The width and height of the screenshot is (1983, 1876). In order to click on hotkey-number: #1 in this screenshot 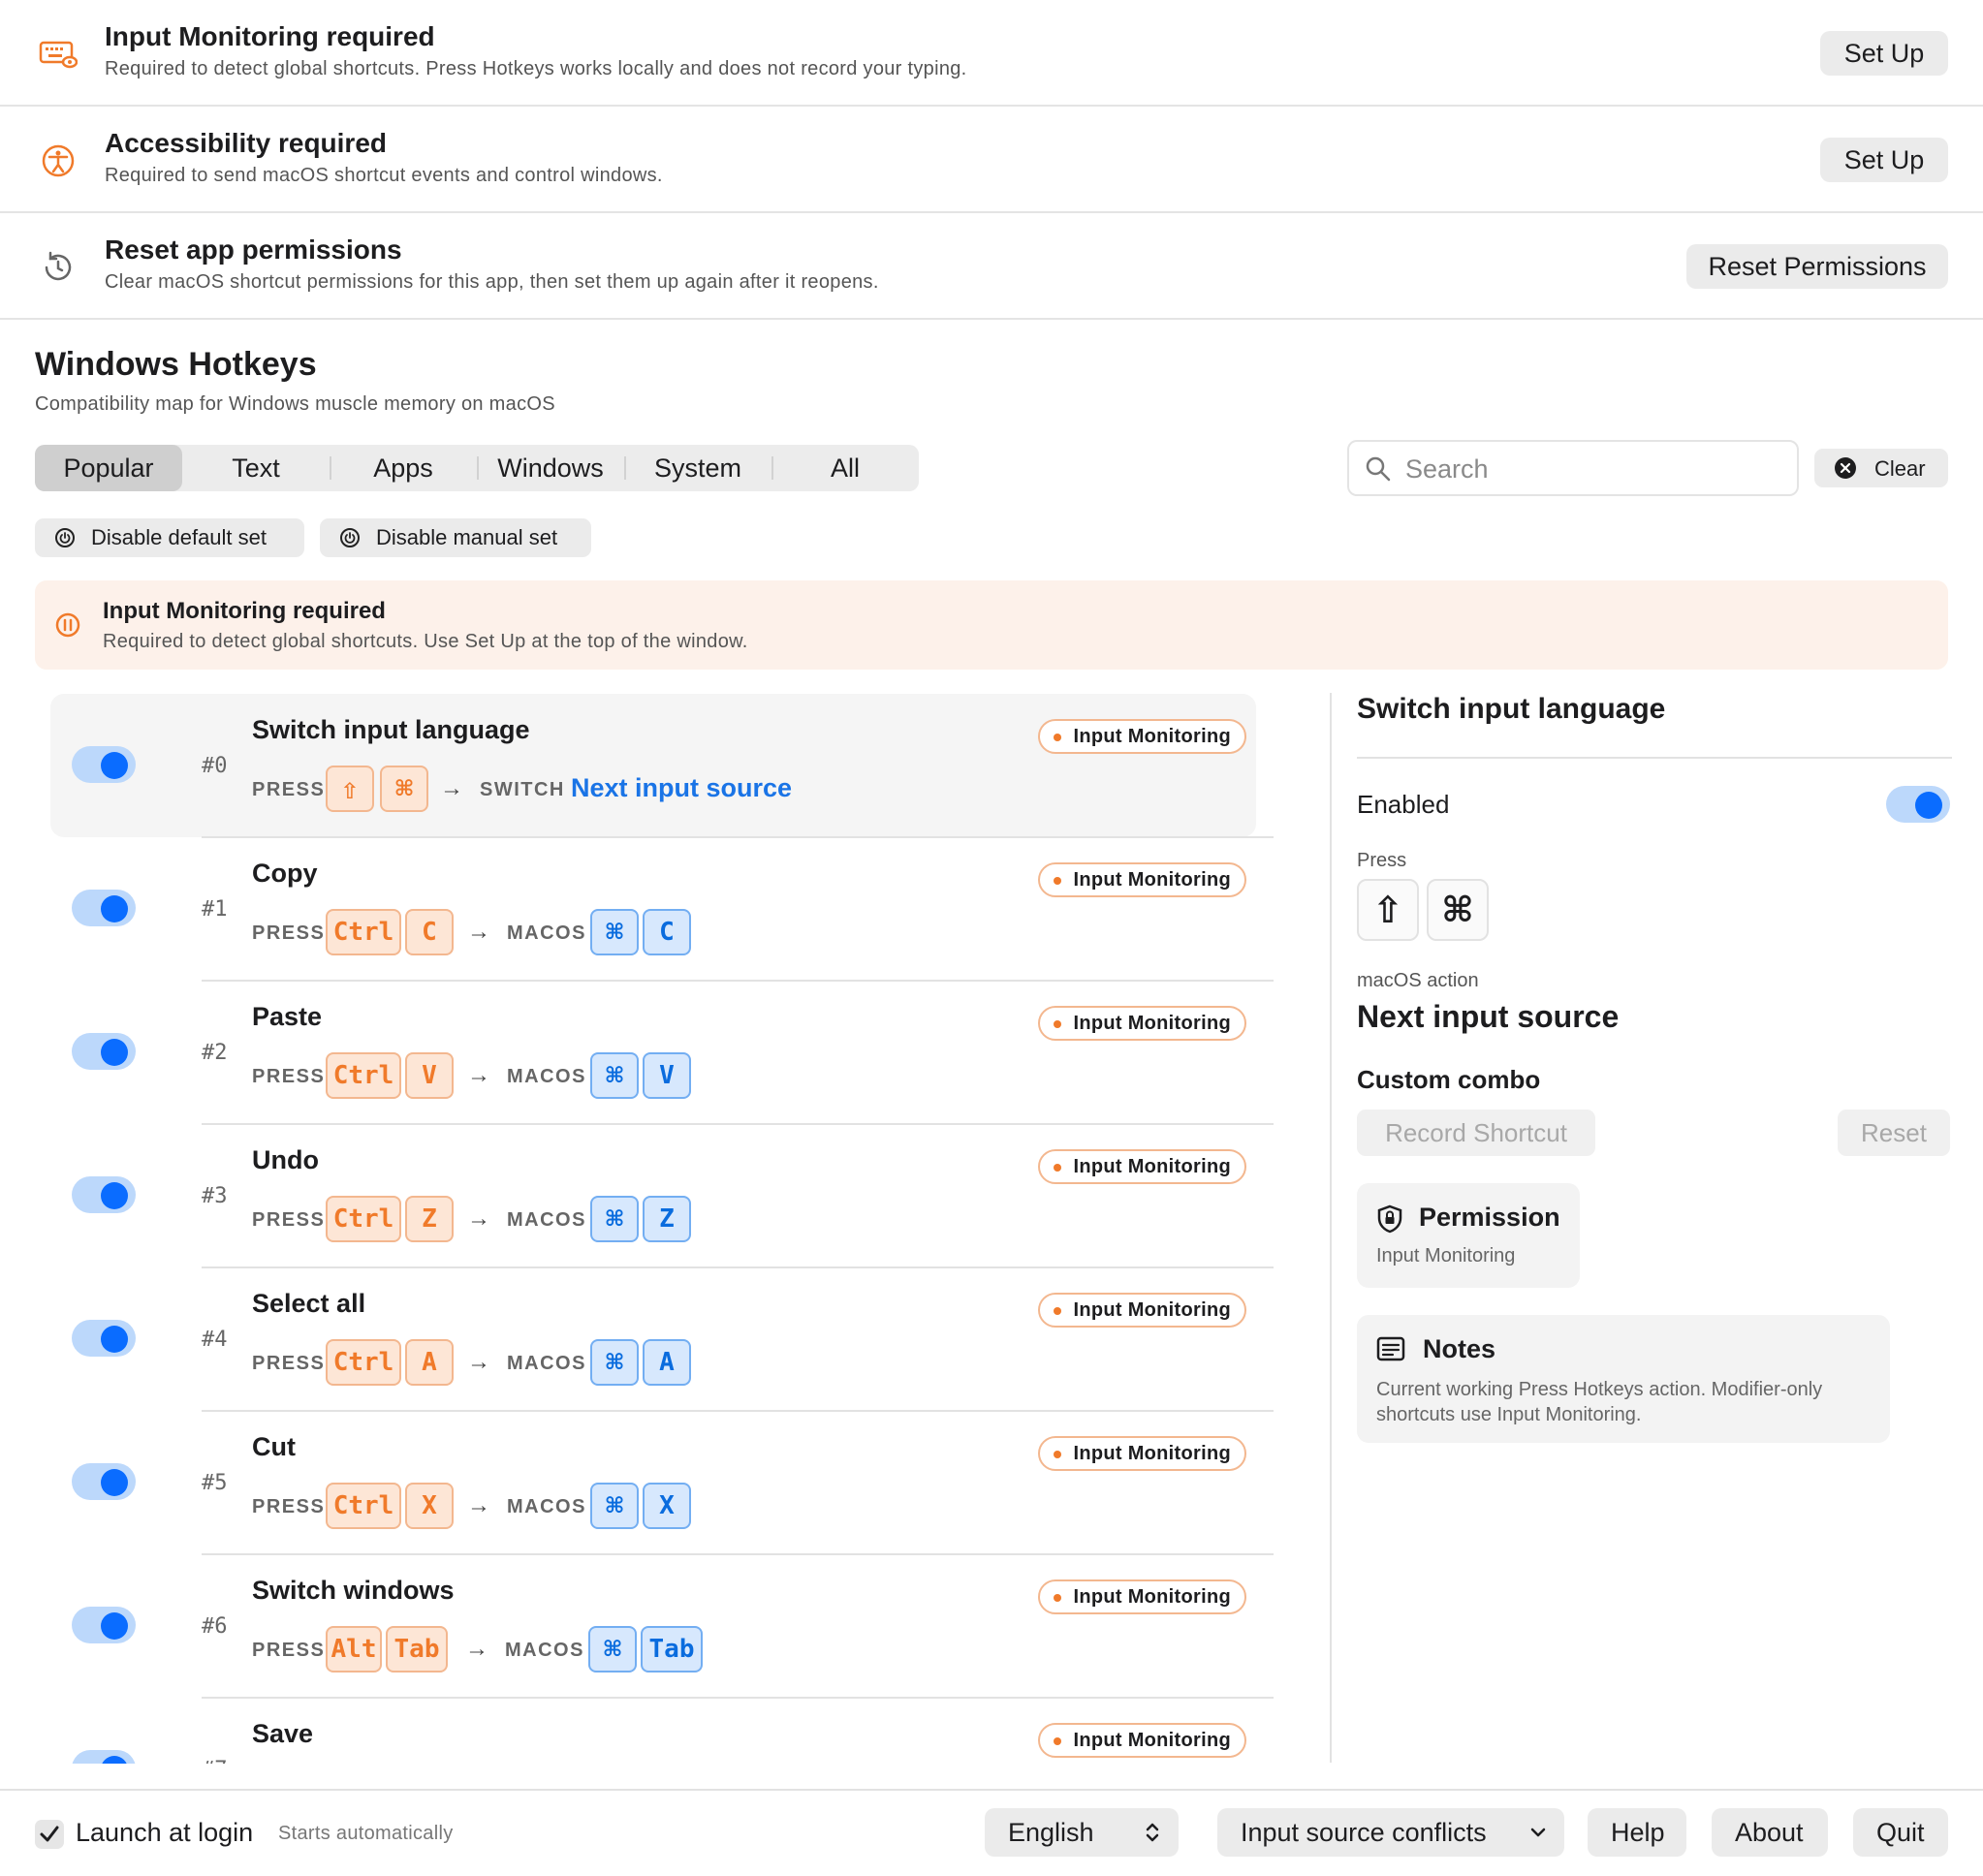, I will do `click(215, 910)`.